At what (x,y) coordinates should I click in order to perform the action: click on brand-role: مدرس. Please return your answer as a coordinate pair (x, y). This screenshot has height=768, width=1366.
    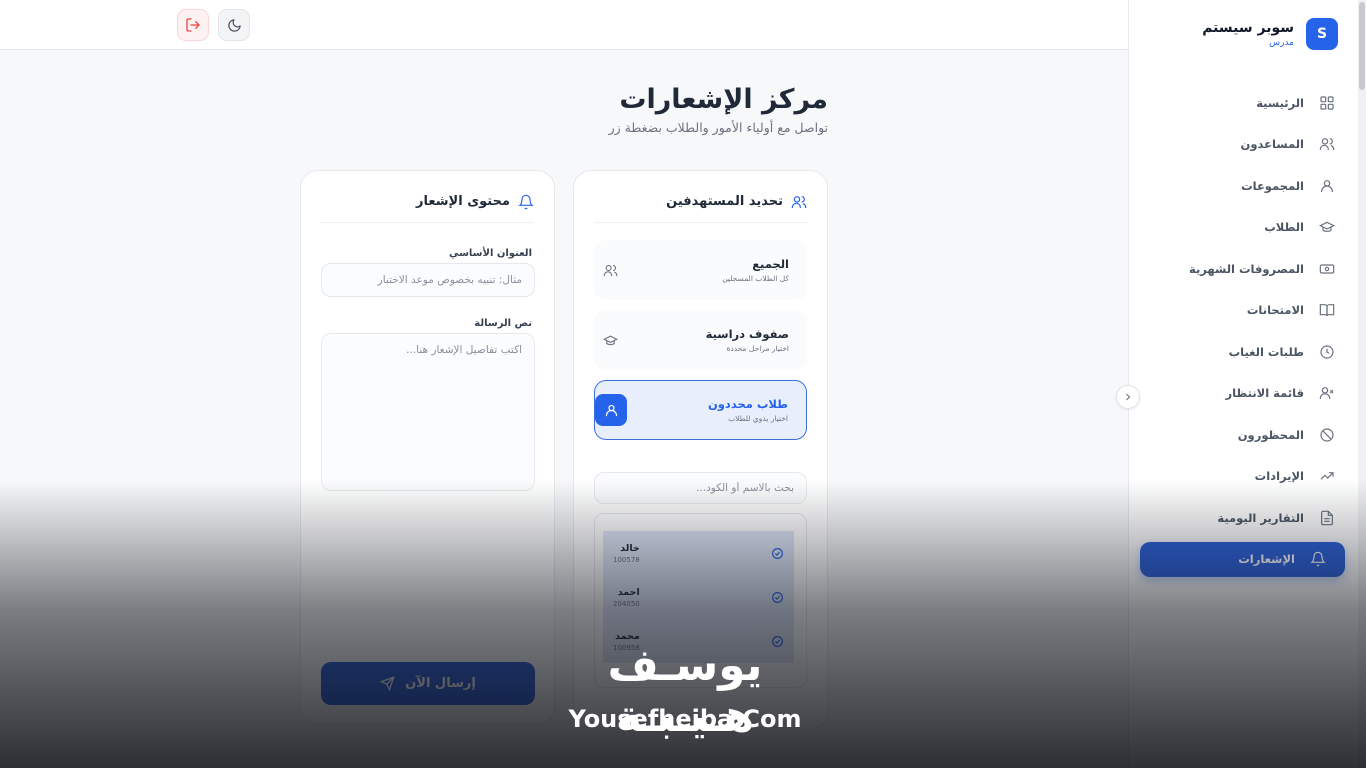
    Looking at the image, I should click on (1281, 43).